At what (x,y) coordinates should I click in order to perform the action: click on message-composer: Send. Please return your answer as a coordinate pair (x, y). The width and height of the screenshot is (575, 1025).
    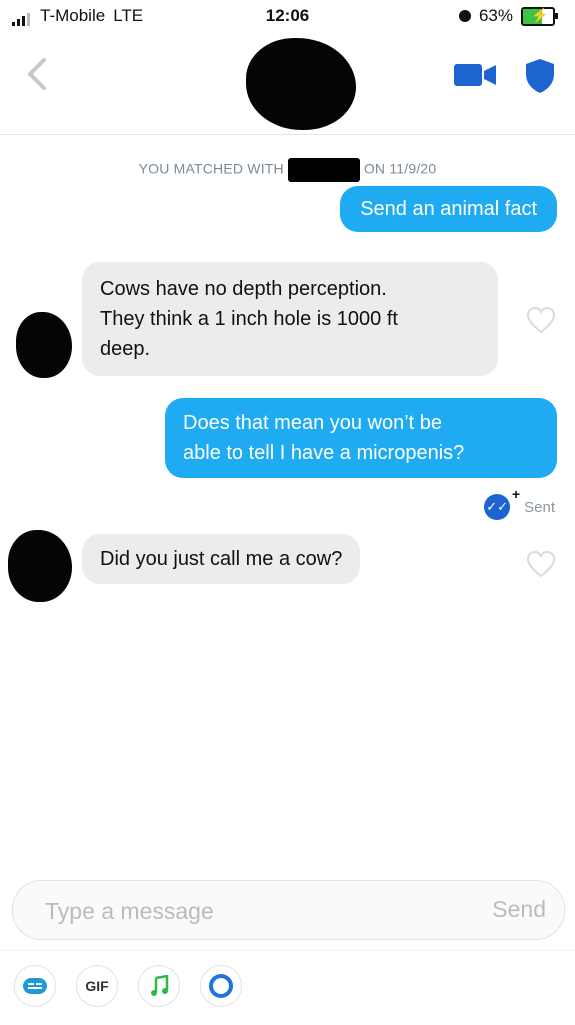
    Looking at the image, I should click on (288, 910).